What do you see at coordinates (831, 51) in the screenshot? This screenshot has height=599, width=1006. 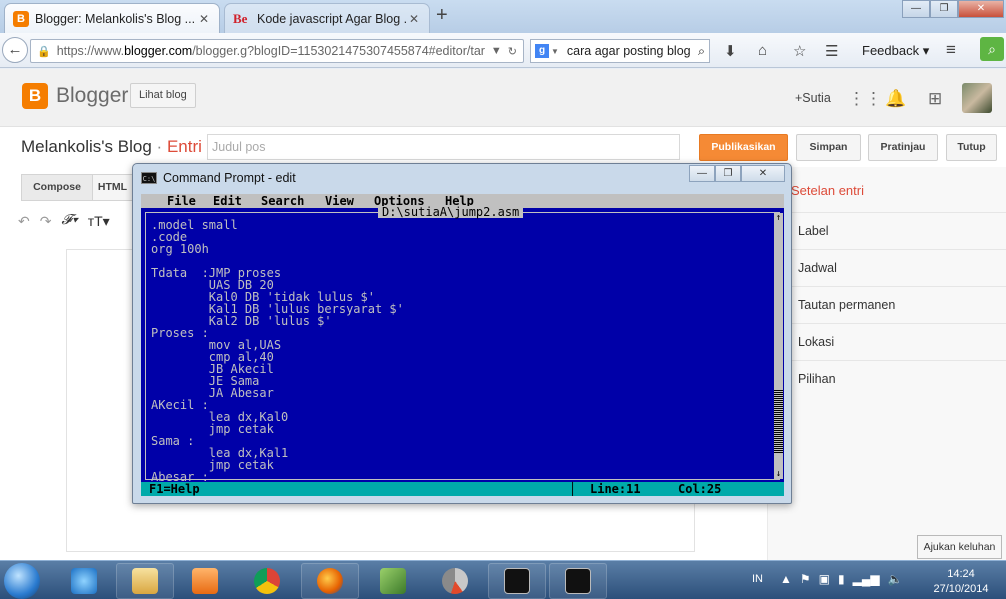 I see `bookmarks-list-icon: ☰` at bounding box center [831, 51].